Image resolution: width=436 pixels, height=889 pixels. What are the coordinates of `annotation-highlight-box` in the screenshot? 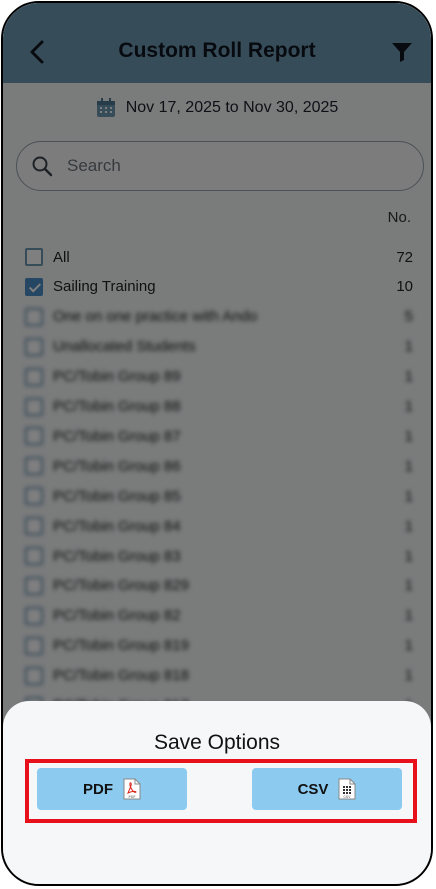 It's located at (221, 791).